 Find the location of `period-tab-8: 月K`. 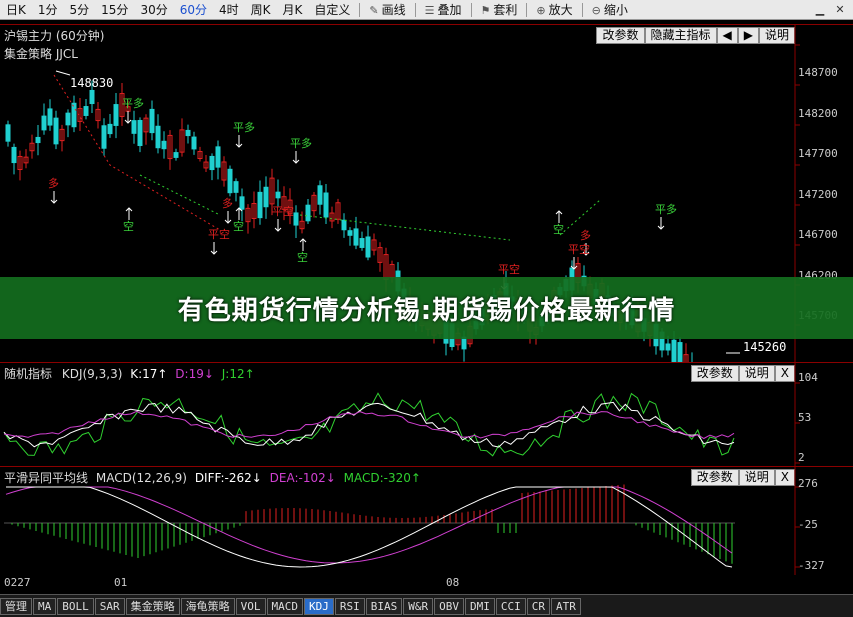

period-tab-8: 月K is located at coordinates (293, 10).